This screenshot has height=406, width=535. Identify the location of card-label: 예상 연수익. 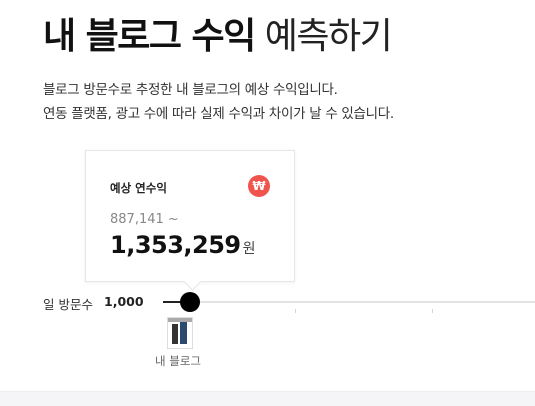
(138, 188).